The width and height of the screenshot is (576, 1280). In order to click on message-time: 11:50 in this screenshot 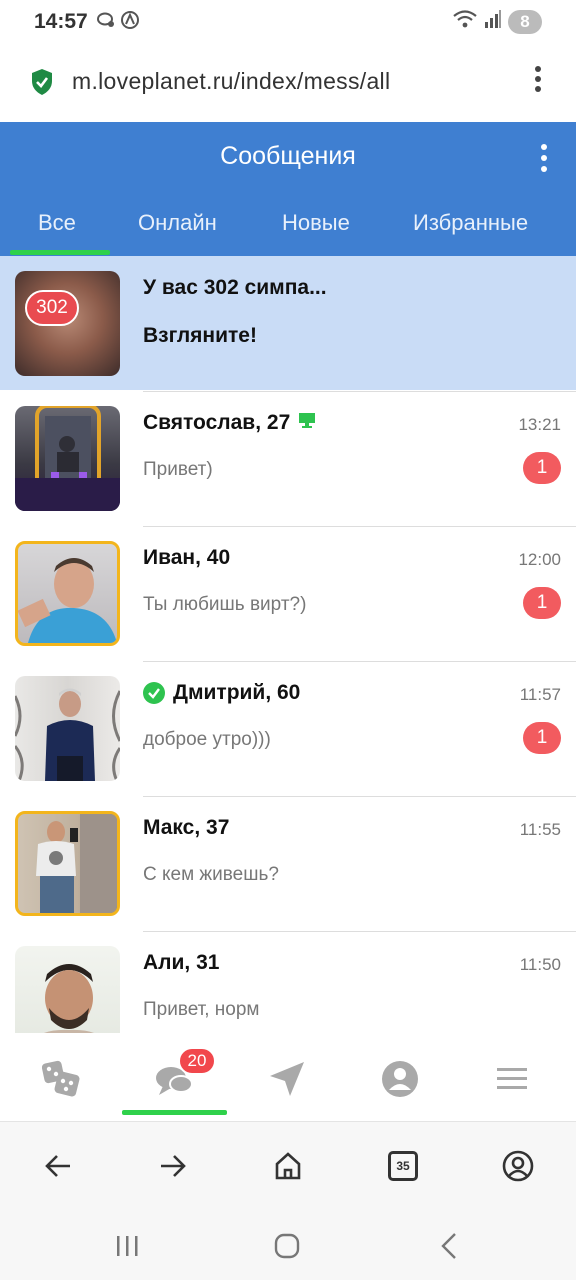, I will do `click(540, 964)`.